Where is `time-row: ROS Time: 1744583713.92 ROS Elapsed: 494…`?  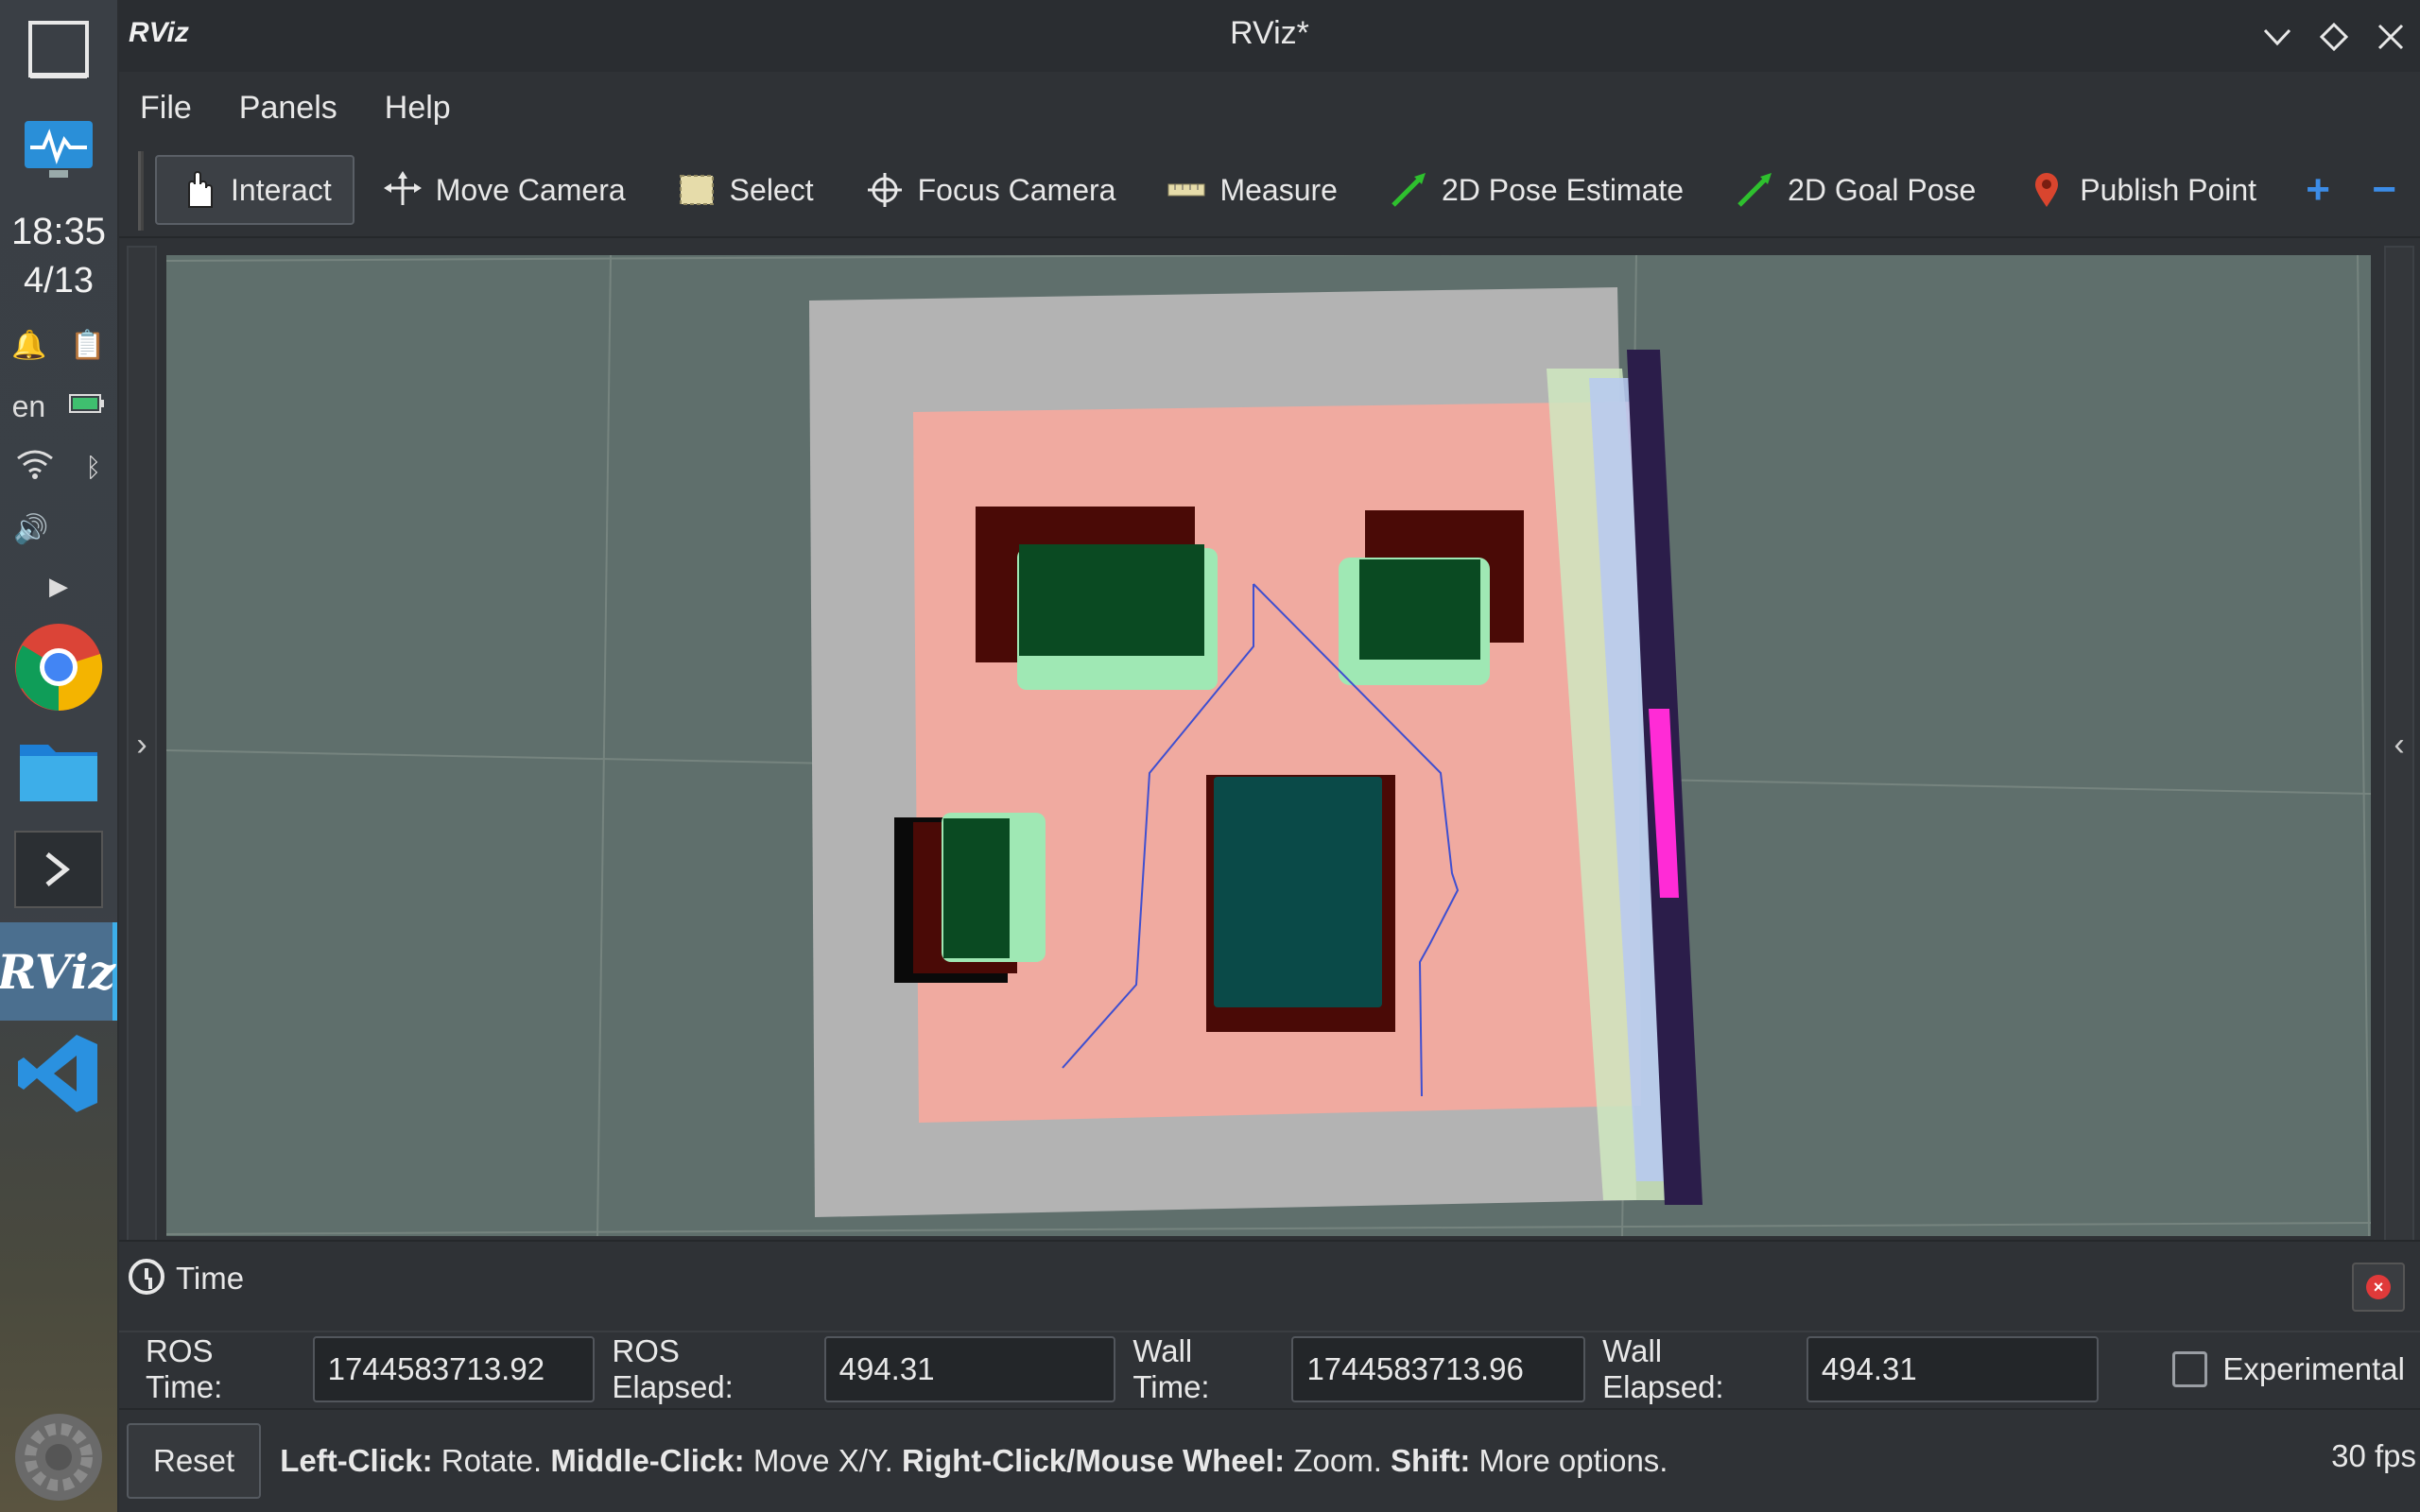
time-row: ROS Time: 1744583713.92 ROS Elapsed: 494… is located at coordinates (1269, 1368).